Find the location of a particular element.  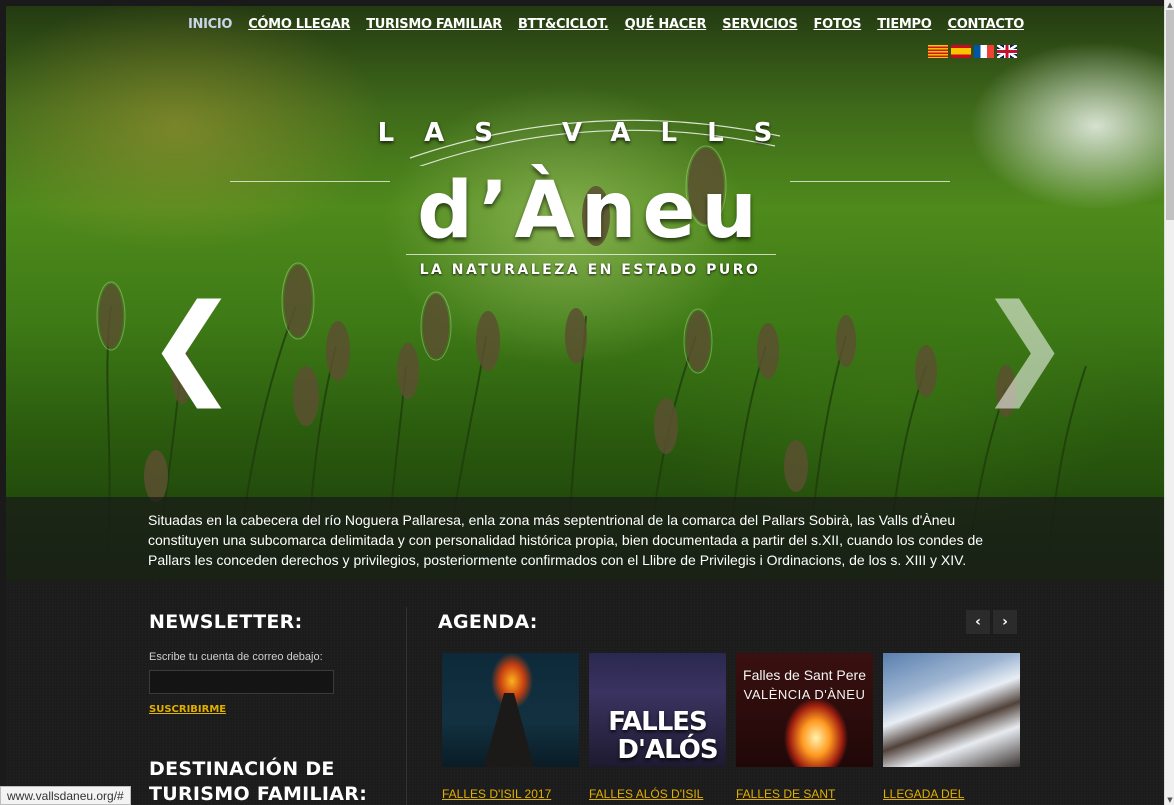

vertical-scrollbar: ▲ ▼ is located at coordinates (1169, 402).